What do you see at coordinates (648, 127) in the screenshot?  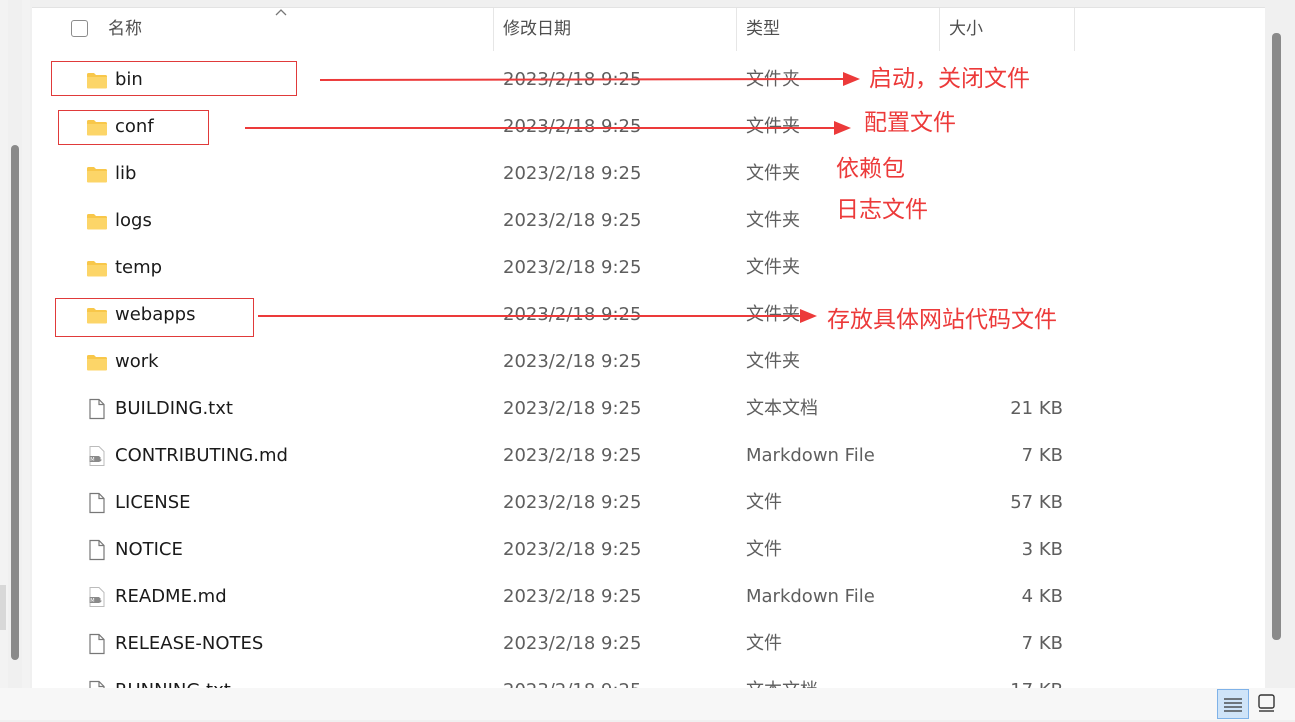 I see `file-row-conf: conf 2023/2/18 9:25 文件夹` at bounding box center [648, 127].